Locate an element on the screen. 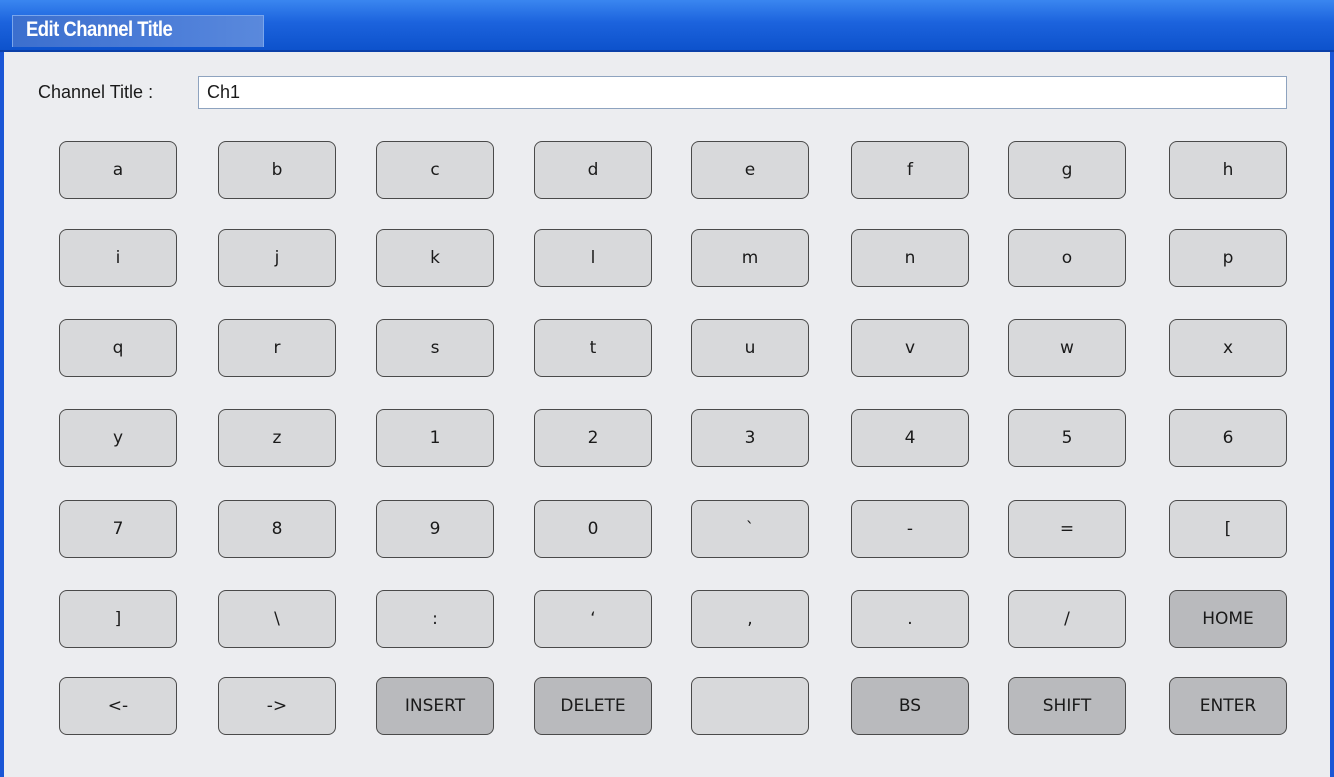  equals-key: = is located at coordinates (1067, 529).